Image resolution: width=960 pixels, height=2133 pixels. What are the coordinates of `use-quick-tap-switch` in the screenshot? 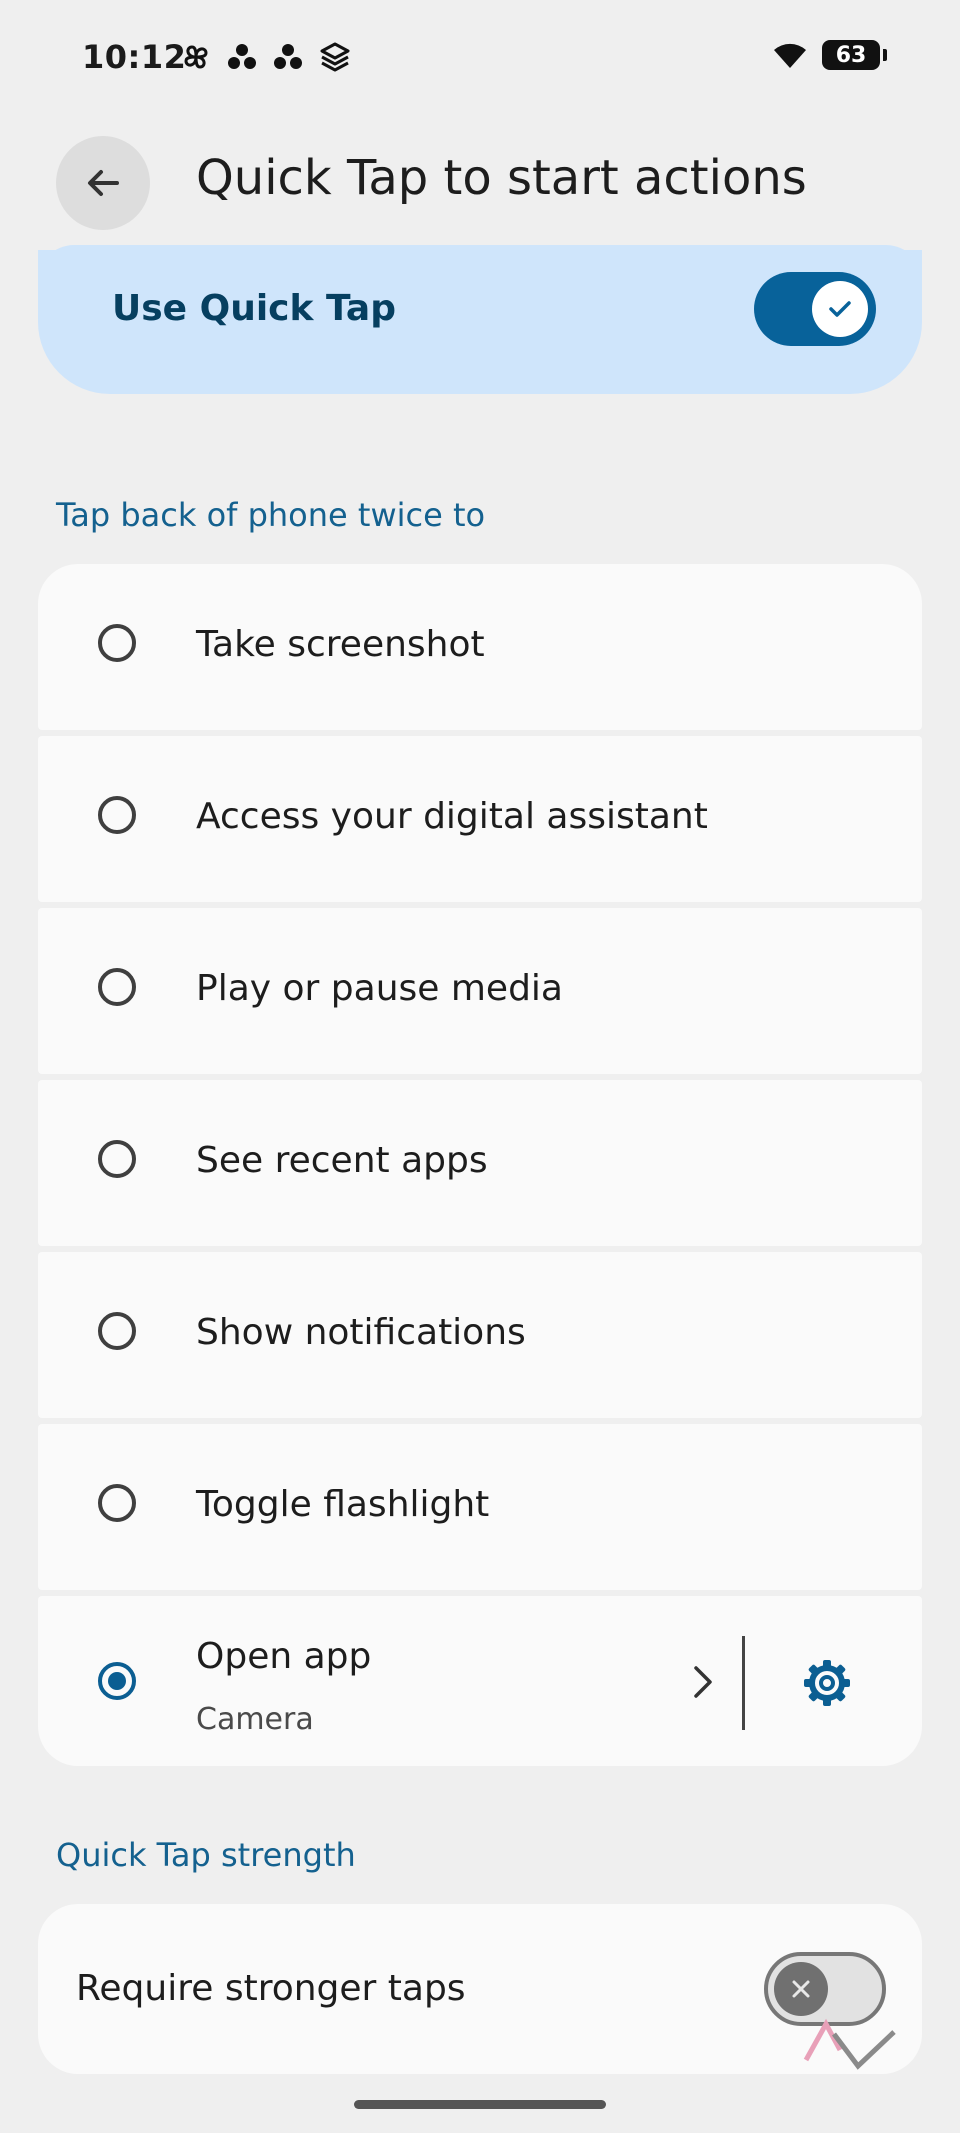 It's located at (815, 309).